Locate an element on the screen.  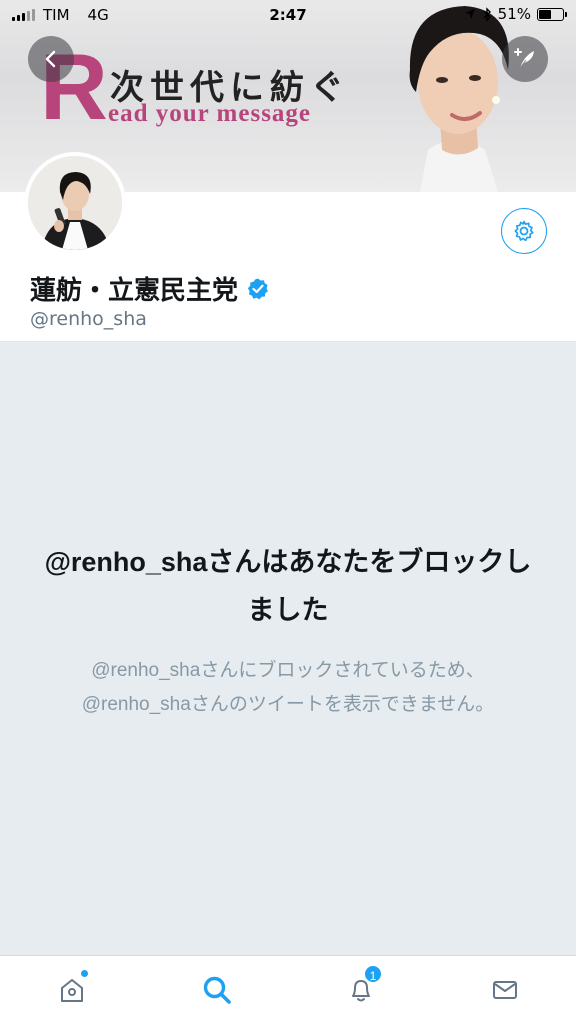
home-icon is located at coordinates (72, 990).